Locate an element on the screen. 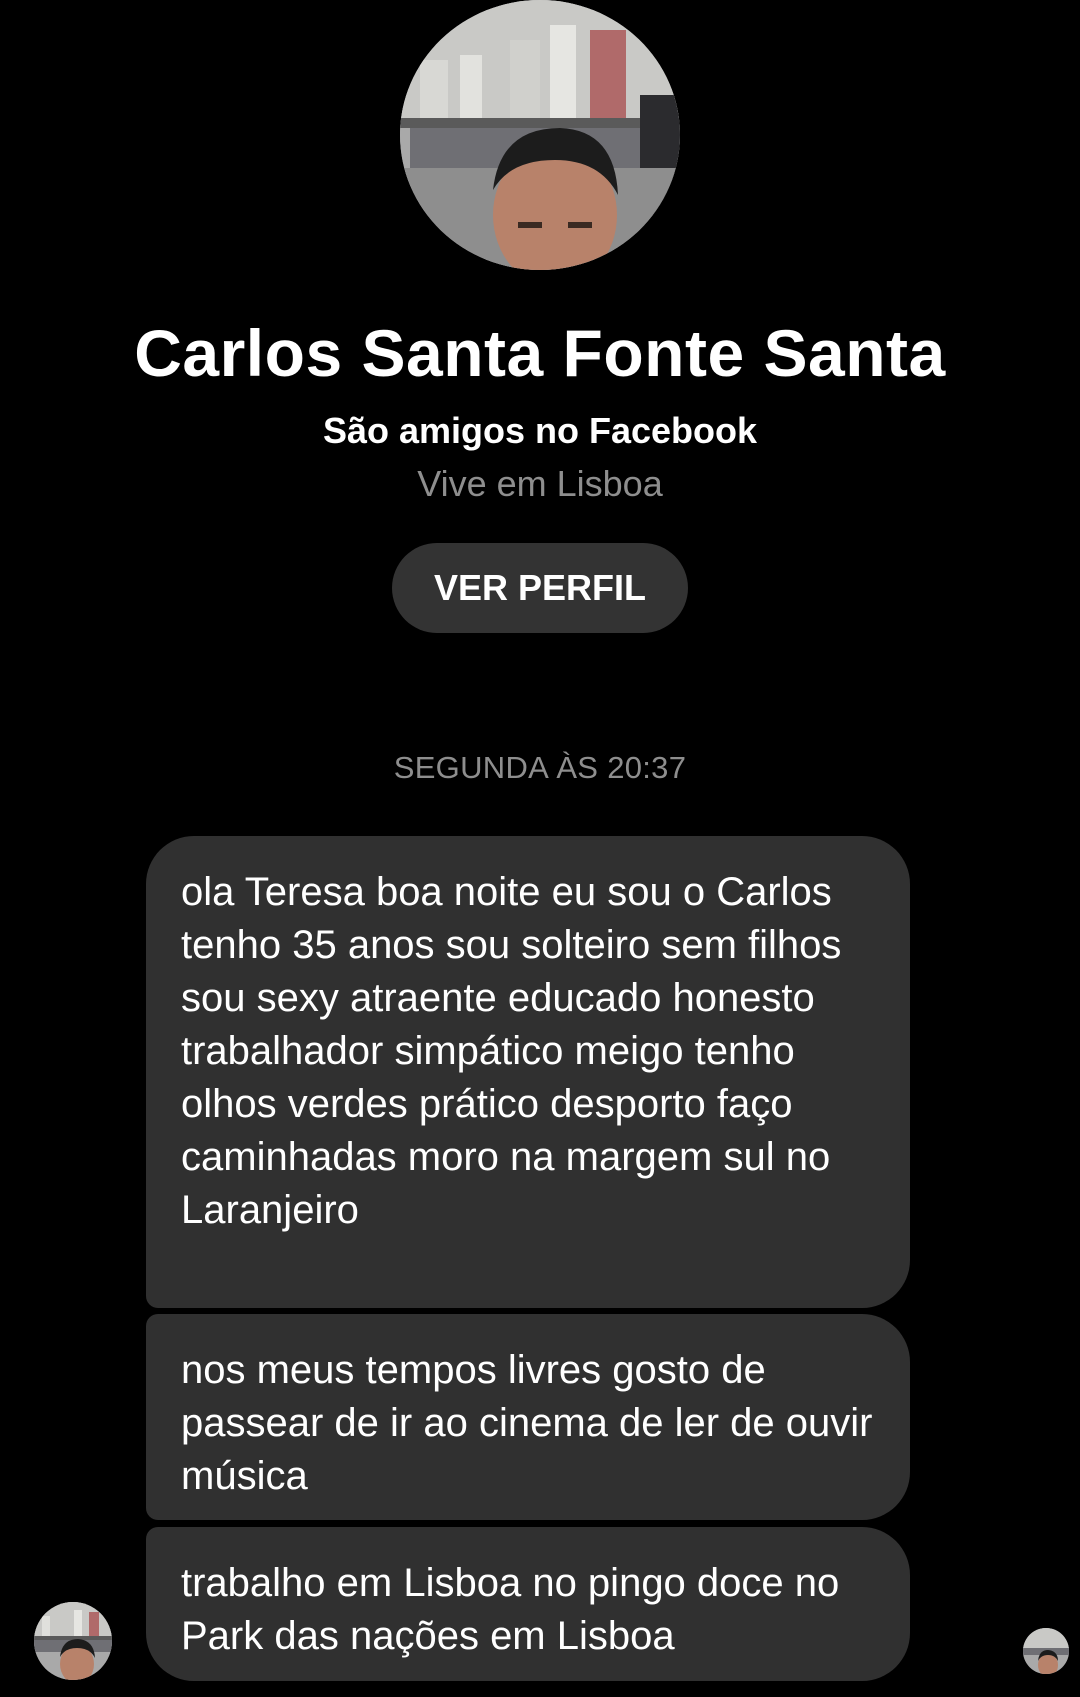  profile-avatar is located at coordinates (540, 135).